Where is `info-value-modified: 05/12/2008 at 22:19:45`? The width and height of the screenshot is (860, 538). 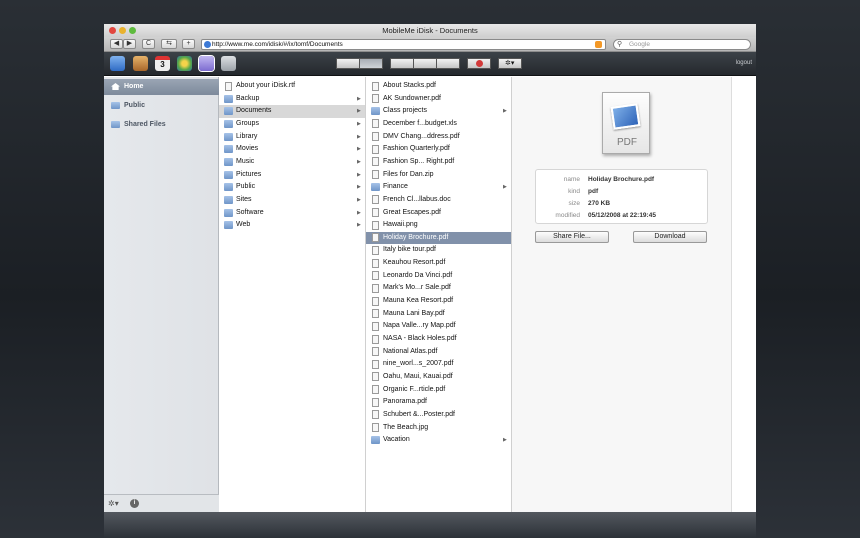 info-value-modified: 05/12/2008 at 22:19:45 is located at coordinates (622, 215).